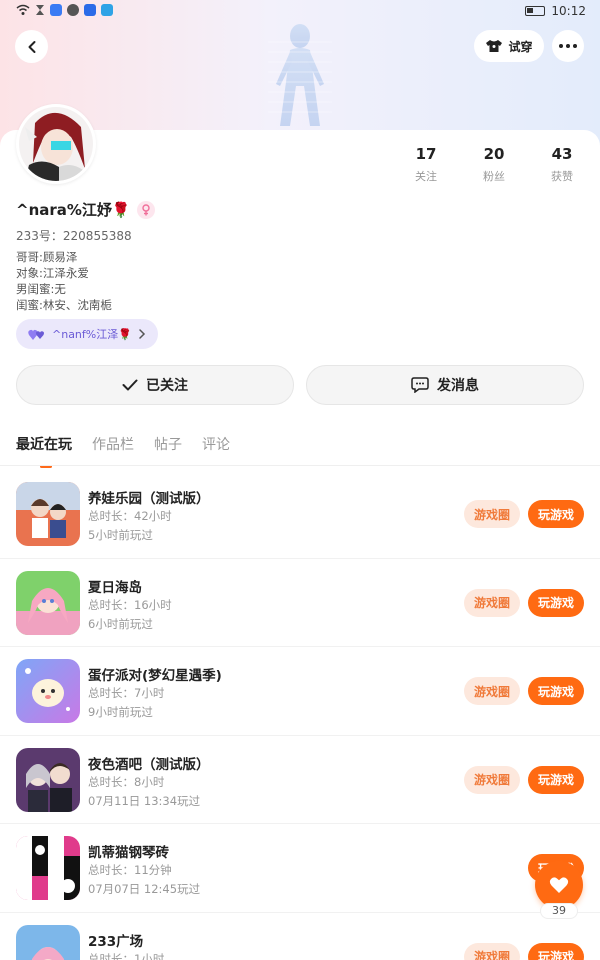 This screenshot has height=960, width=600. What do you see at coordinates (458, 386) in the screenshot?
I see `send-message-label: 发消息` at bounding box center [458, 386].